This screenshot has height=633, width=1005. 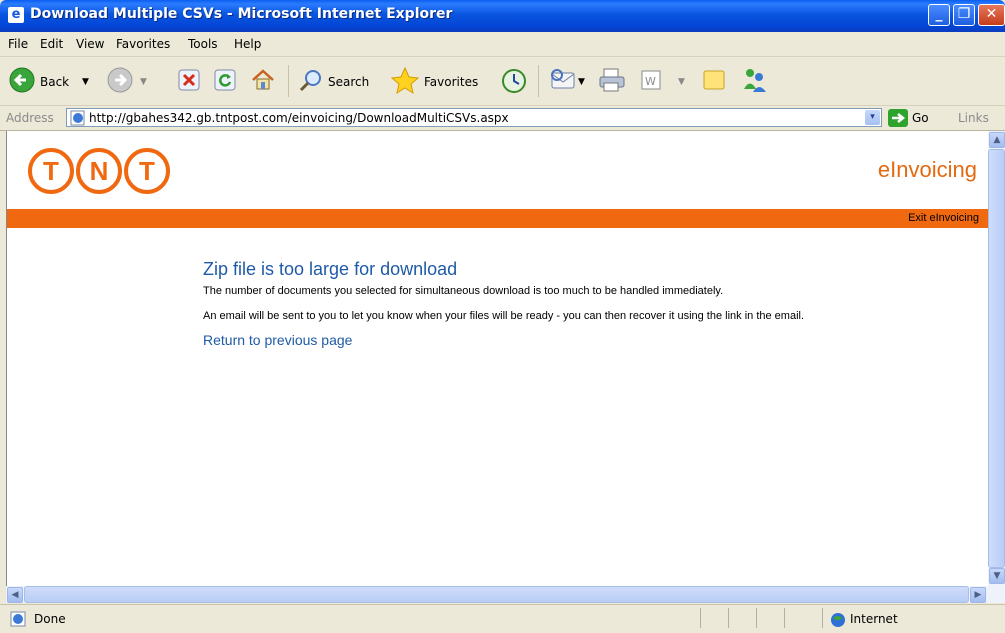 I want to click on address-label: Address, so click(x=30, y=118).